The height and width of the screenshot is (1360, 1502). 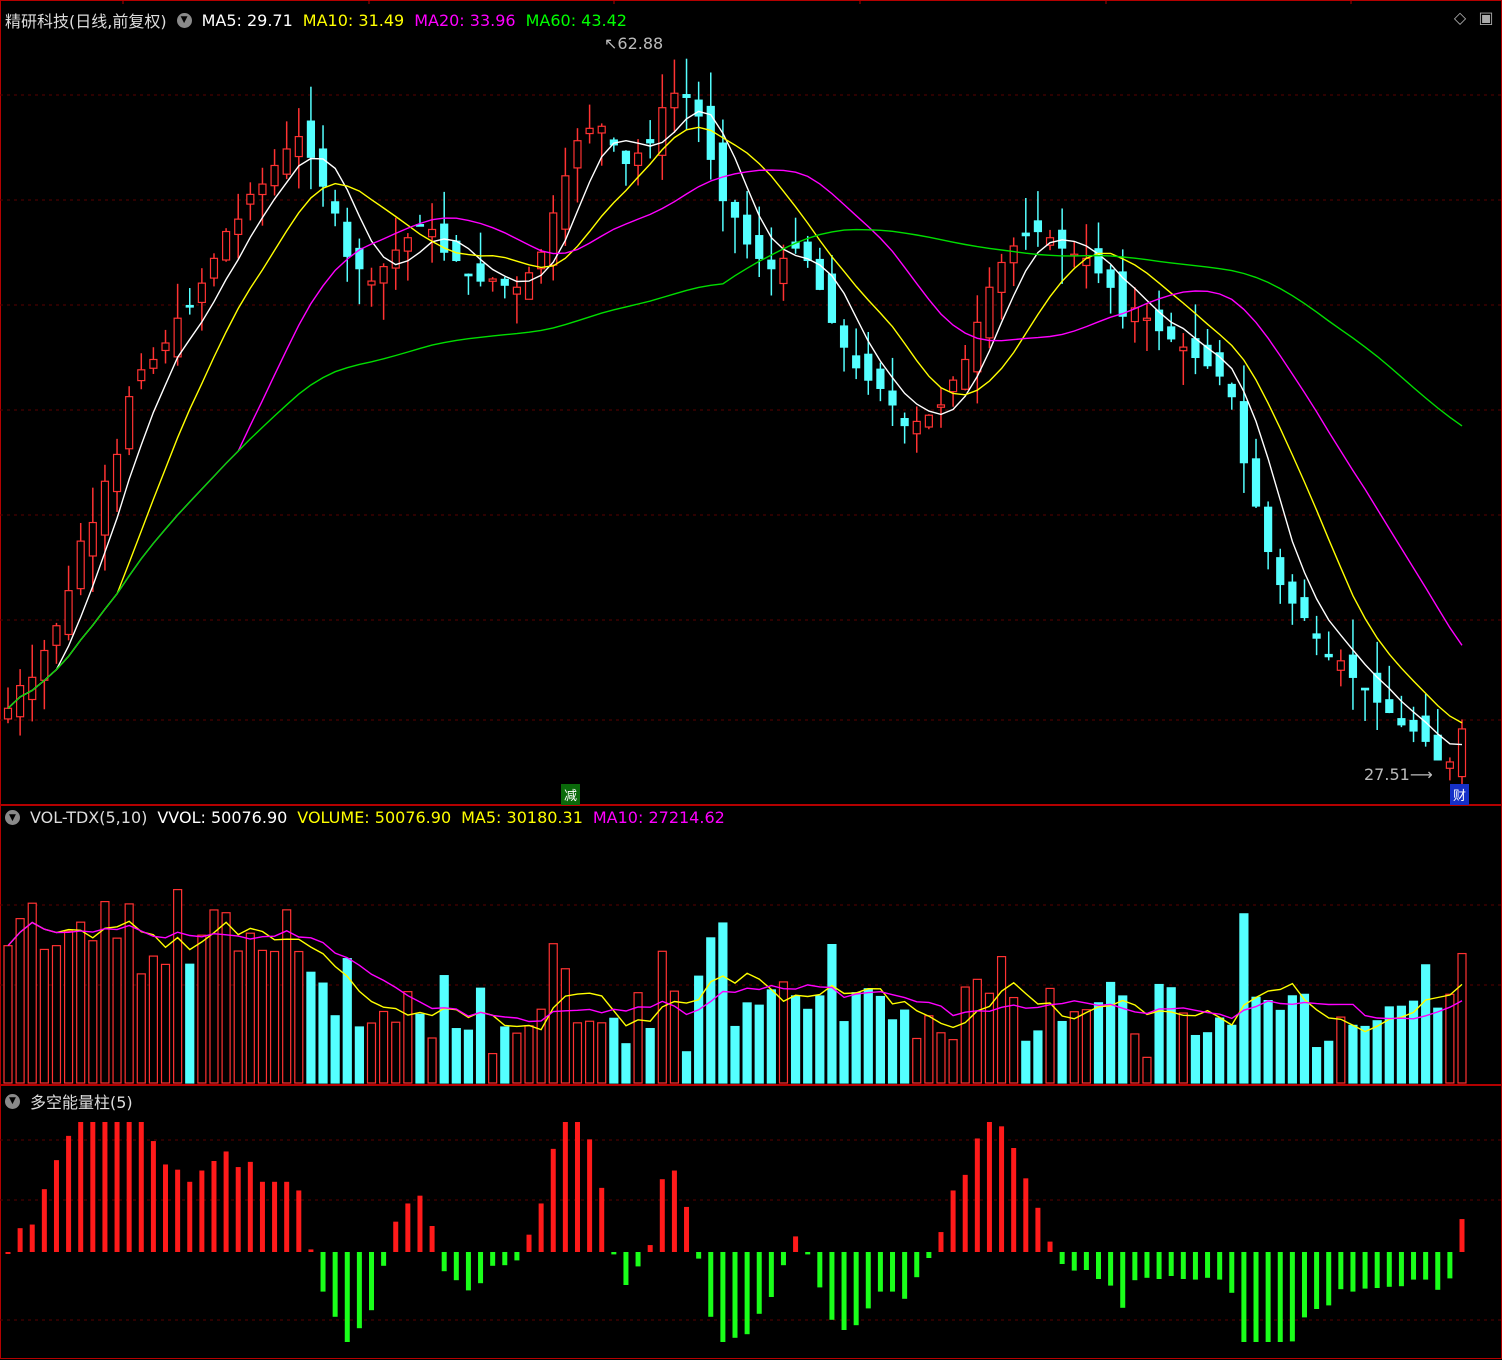 I want to click on low-price-label: 27.51⟶, so click(x=1398, y=774).